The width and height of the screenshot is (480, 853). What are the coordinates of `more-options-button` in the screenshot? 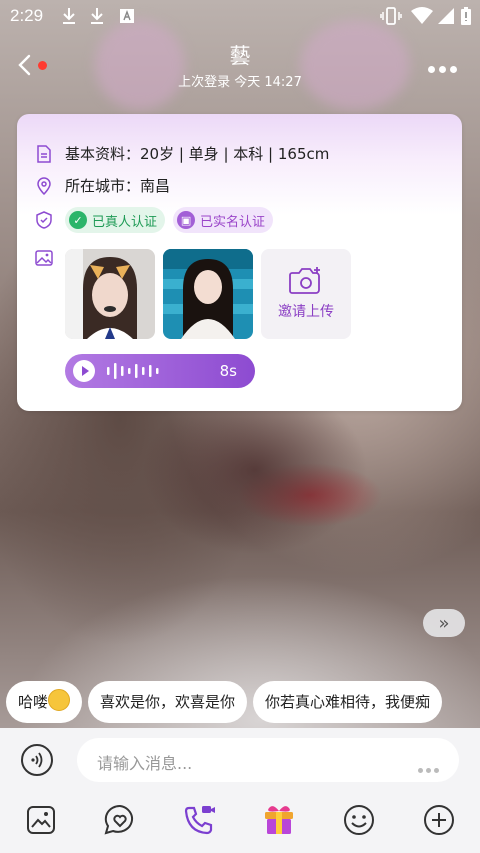 It's located at (445, 65).